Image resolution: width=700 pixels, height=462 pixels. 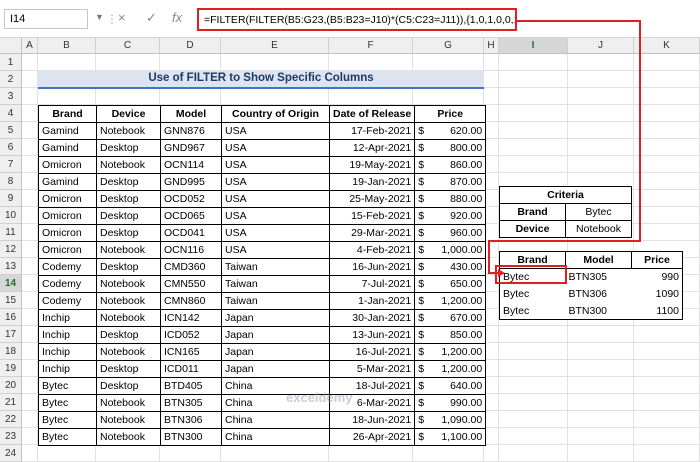 What do you see at coordinates (191, 131) in the screenshot?
I see `table-cell: GNN876` at bounding box center [191, 131].